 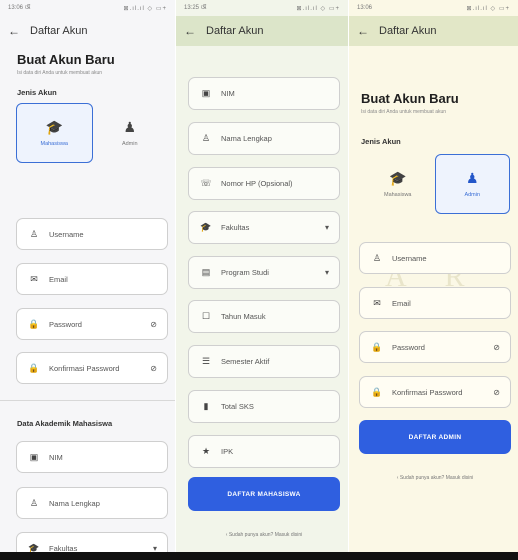 I want to click on phone-icon: ☏, so click(x=206, y=183).